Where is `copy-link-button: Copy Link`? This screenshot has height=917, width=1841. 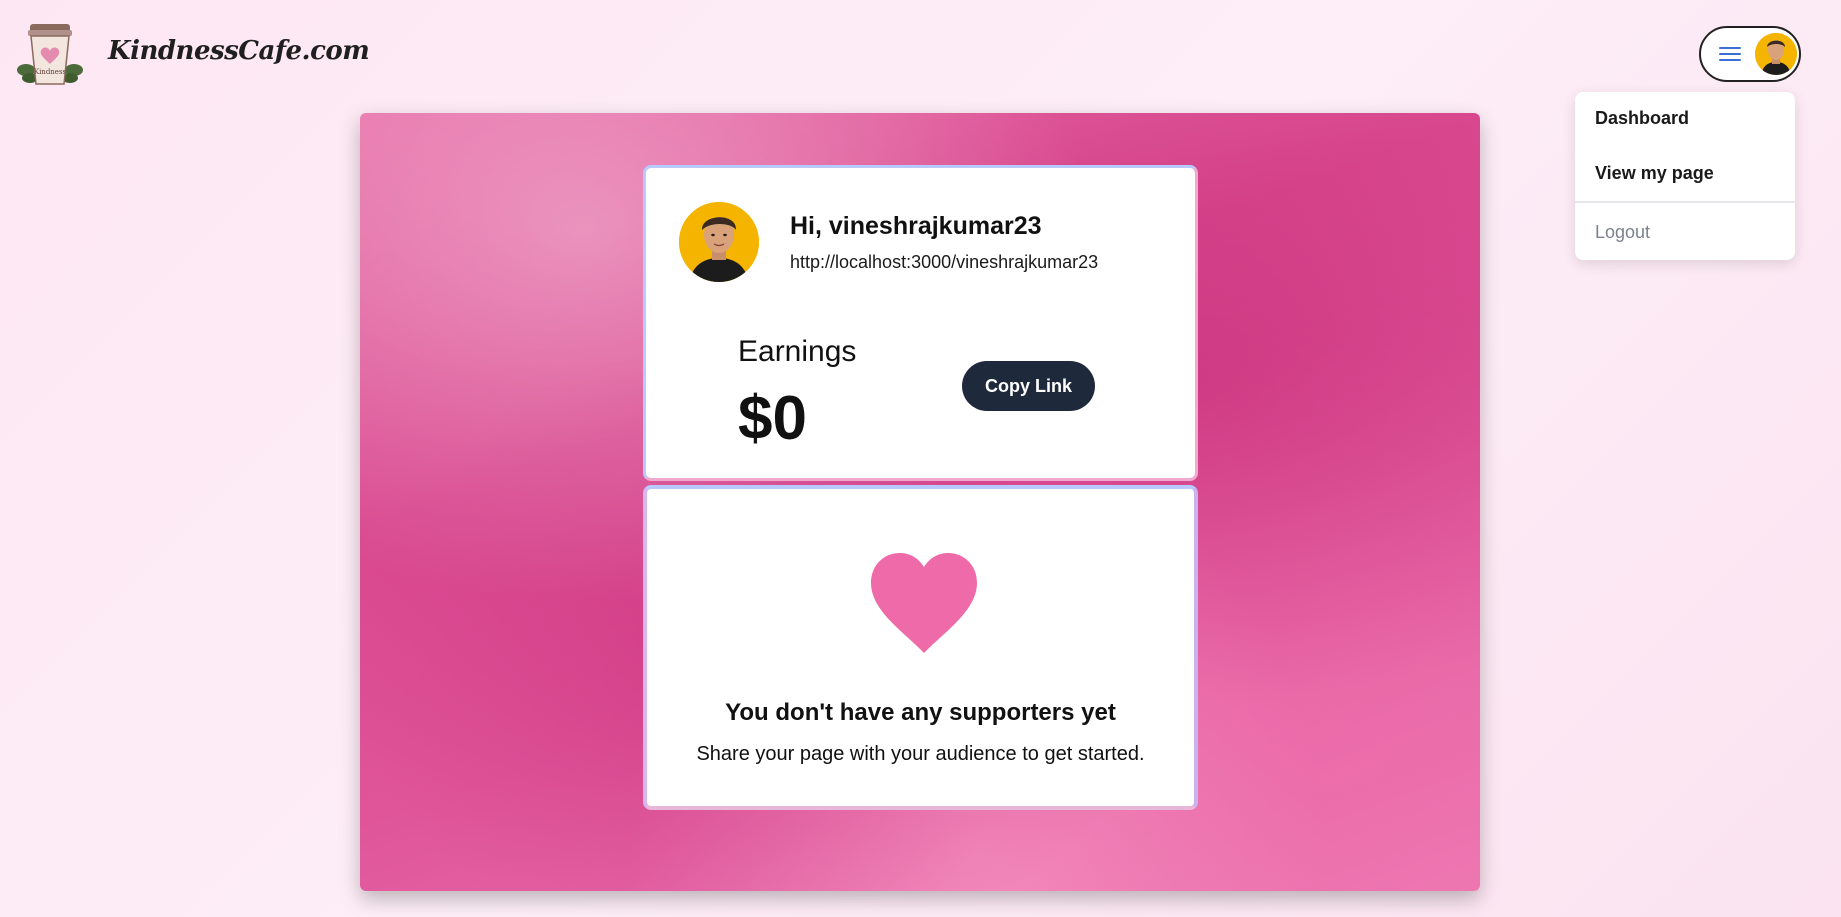 copy-link-button: Copy Link is located at coordinates (1028, 386).